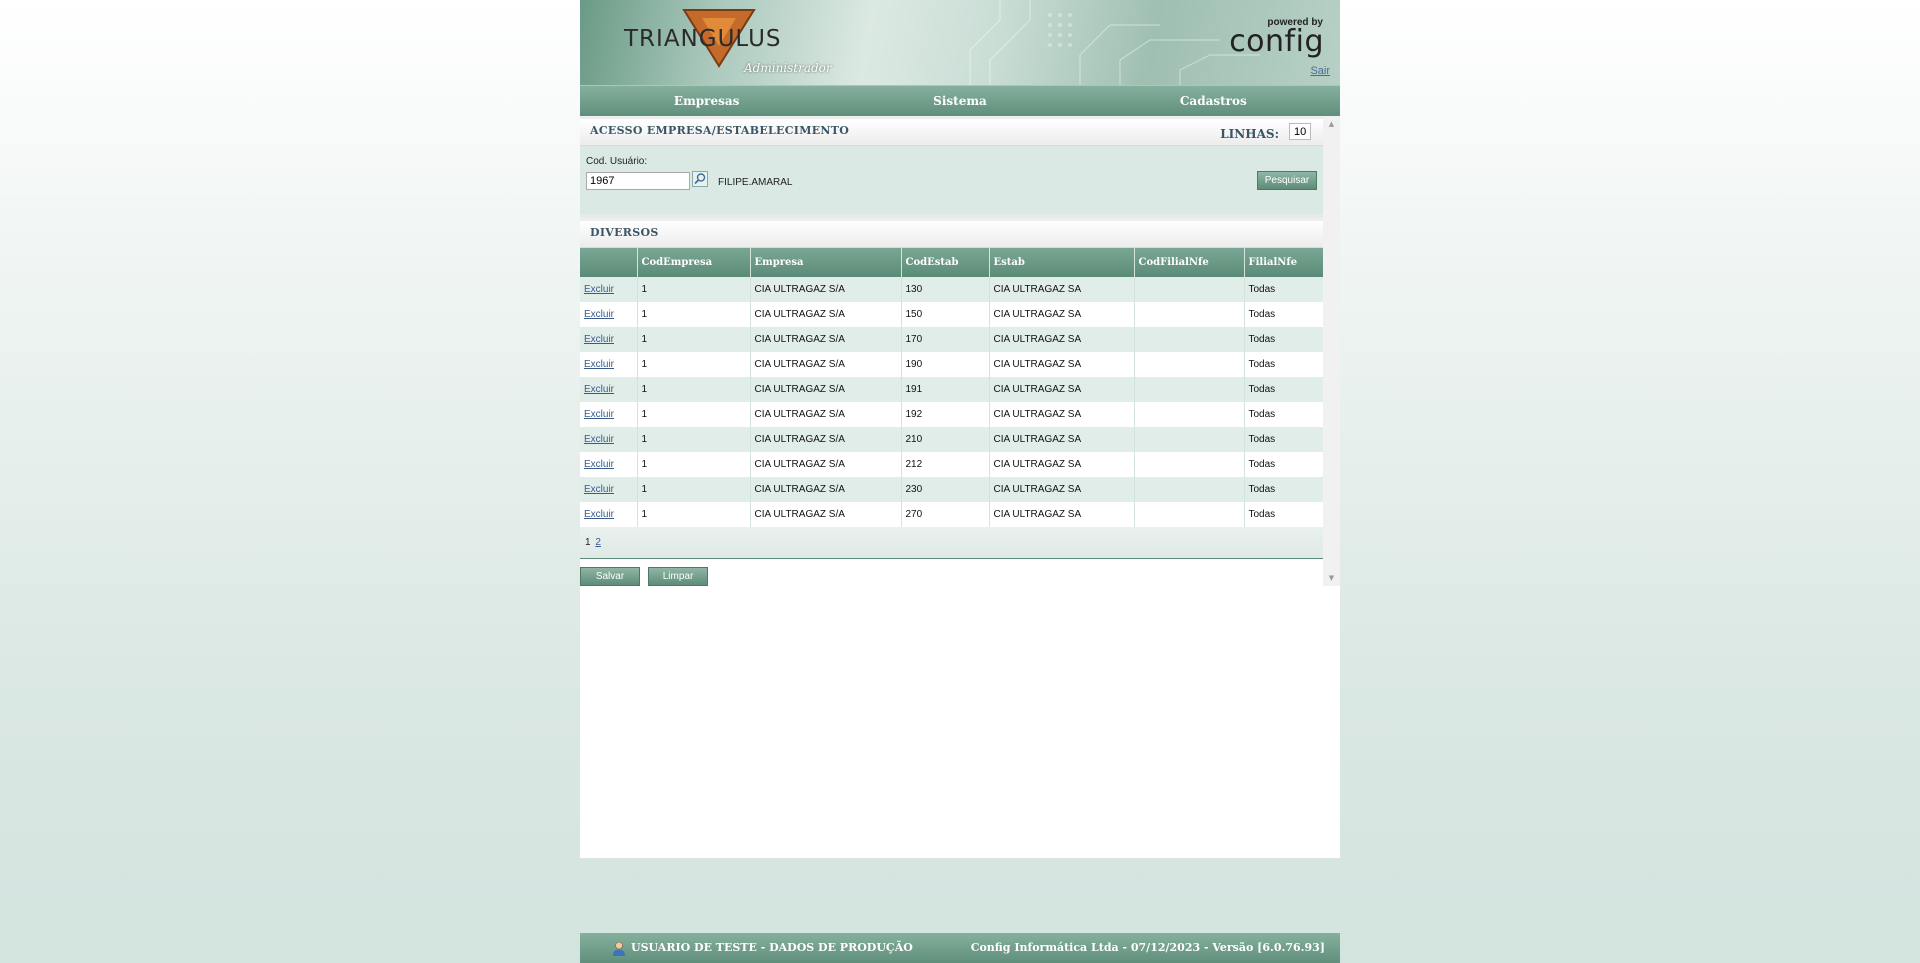 The width and height of the screenshot is (1920, 963). Describe the element at coordinates (609, 262) in the screenshot. I see `column-header-action` at that location.